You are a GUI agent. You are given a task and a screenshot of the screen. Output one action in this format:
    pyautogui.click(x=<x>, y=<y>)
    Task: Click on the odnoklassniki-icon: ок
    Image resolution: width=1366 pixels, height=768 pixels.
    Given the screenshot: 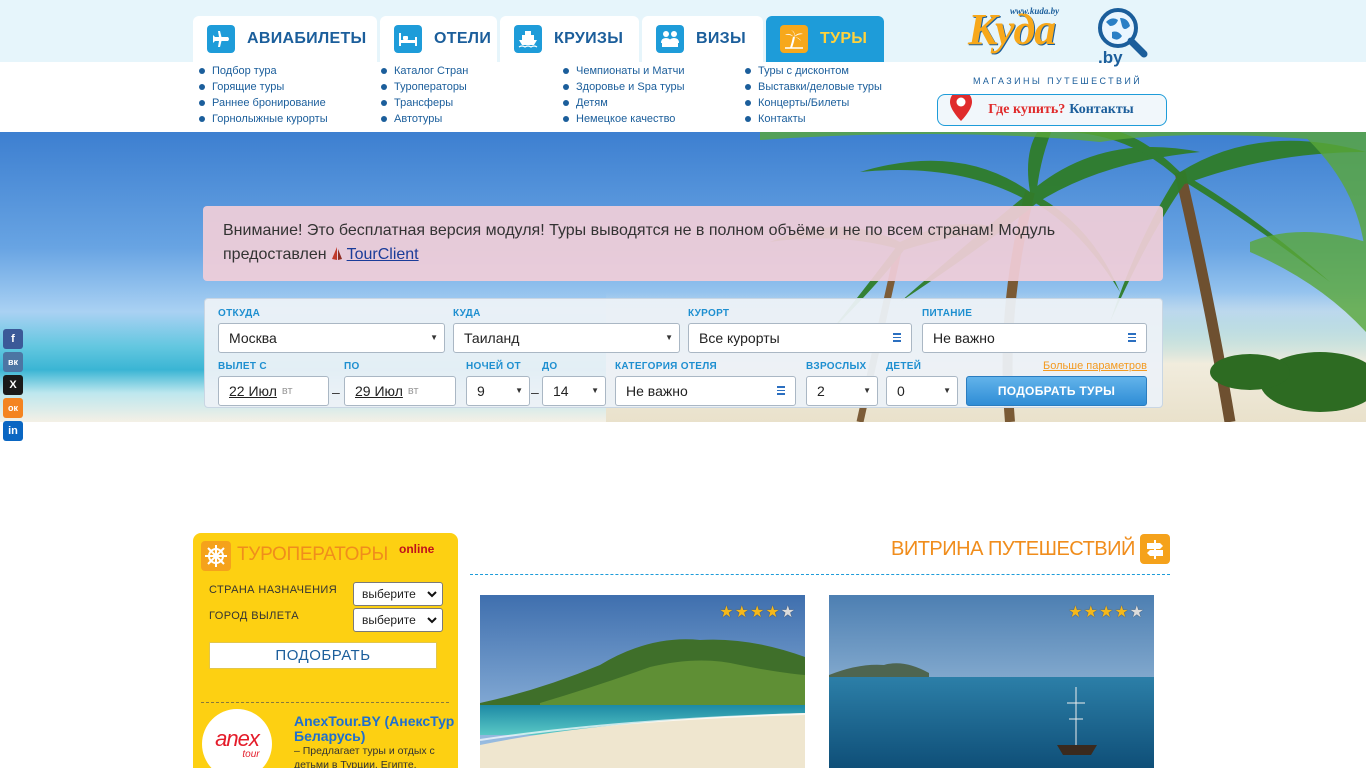 What is the action you would take?
    pyautogui.click(x=13, y=408)
    